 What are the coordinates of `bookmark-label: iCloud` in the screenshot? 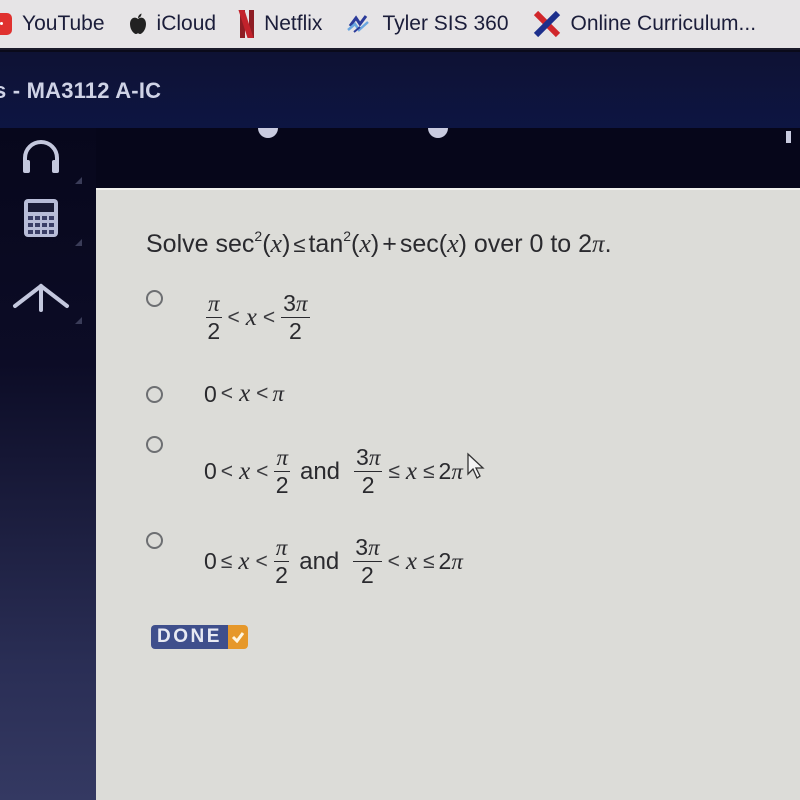 It's located at (186, 23).